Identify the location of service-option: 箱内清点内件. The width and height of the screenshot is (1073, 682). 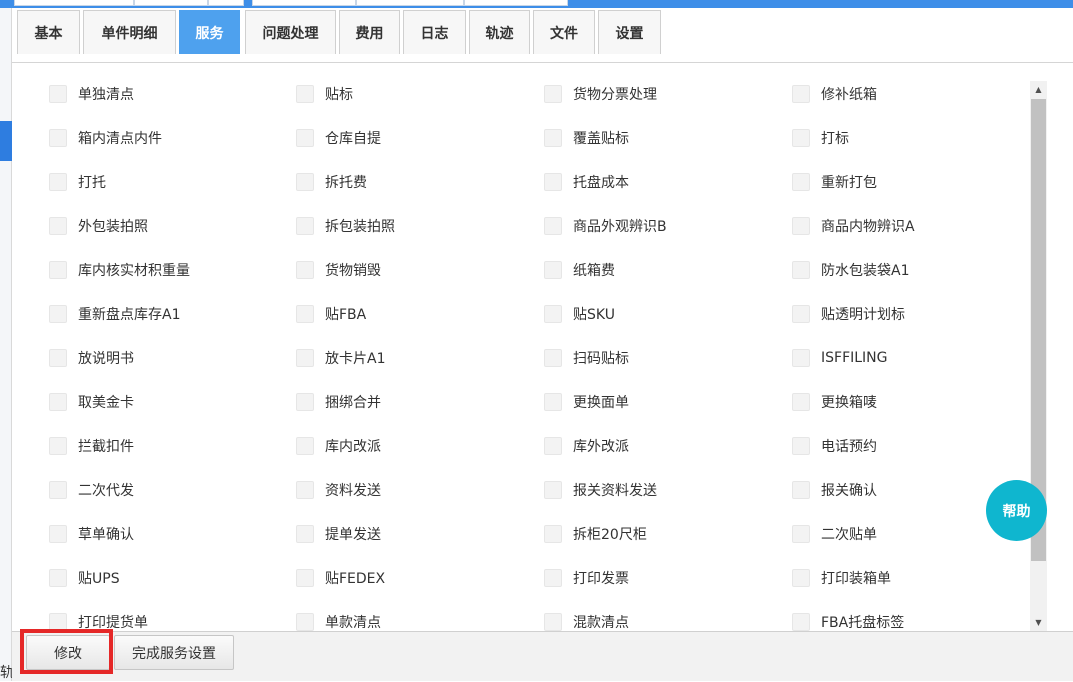
(105, 138).